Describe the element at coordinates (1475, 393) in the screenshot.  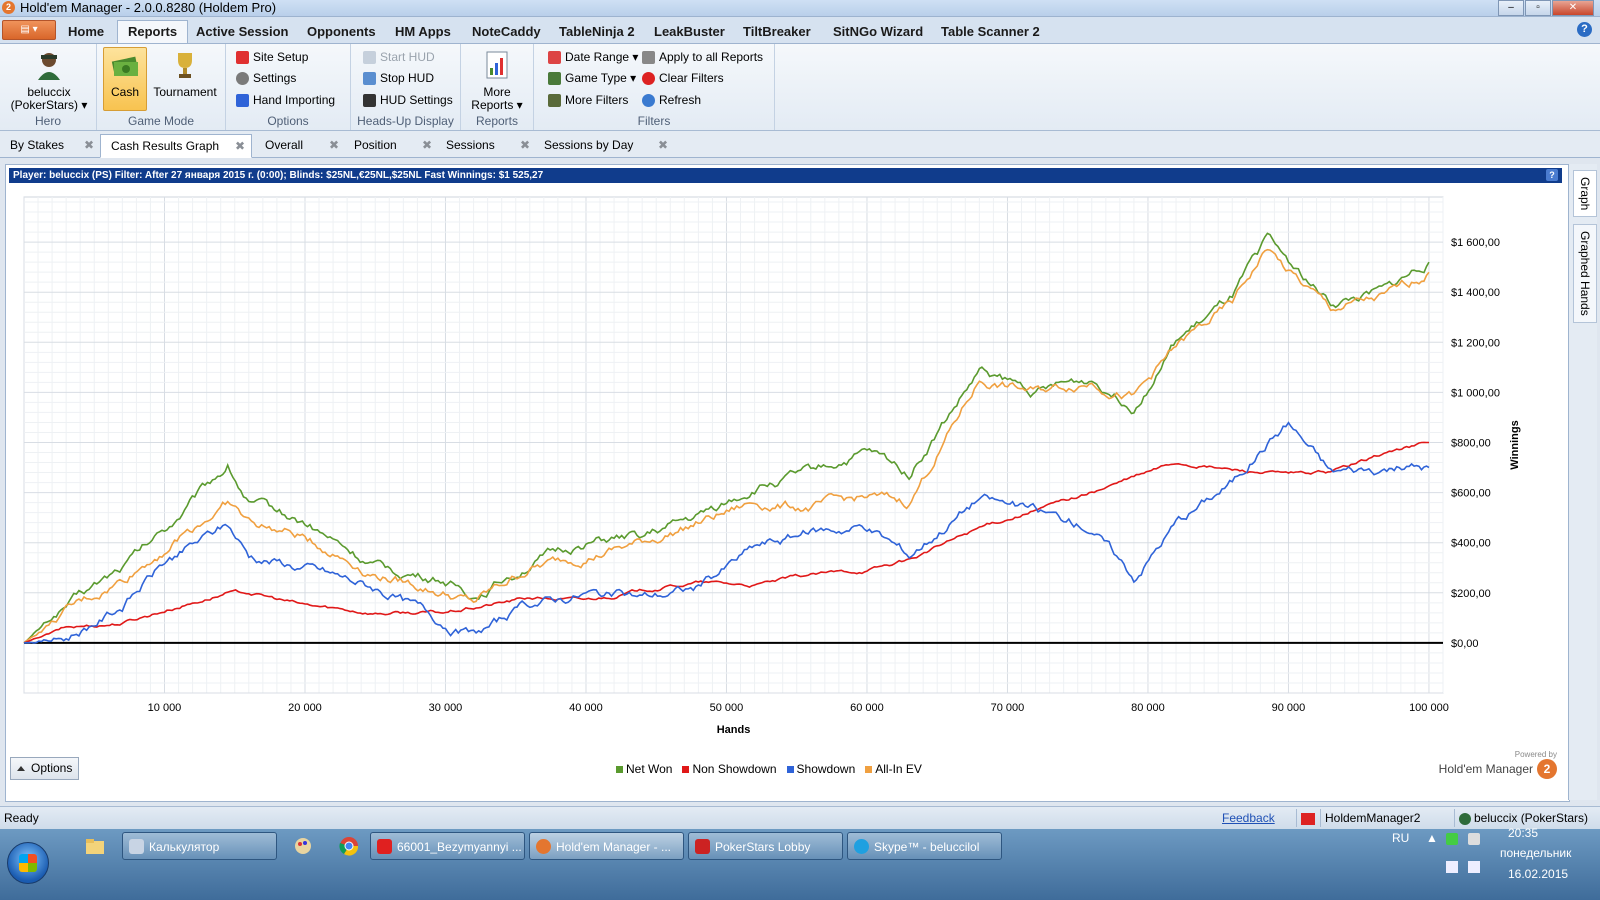
I see `y-tick-label: $1 000,00` at that location.